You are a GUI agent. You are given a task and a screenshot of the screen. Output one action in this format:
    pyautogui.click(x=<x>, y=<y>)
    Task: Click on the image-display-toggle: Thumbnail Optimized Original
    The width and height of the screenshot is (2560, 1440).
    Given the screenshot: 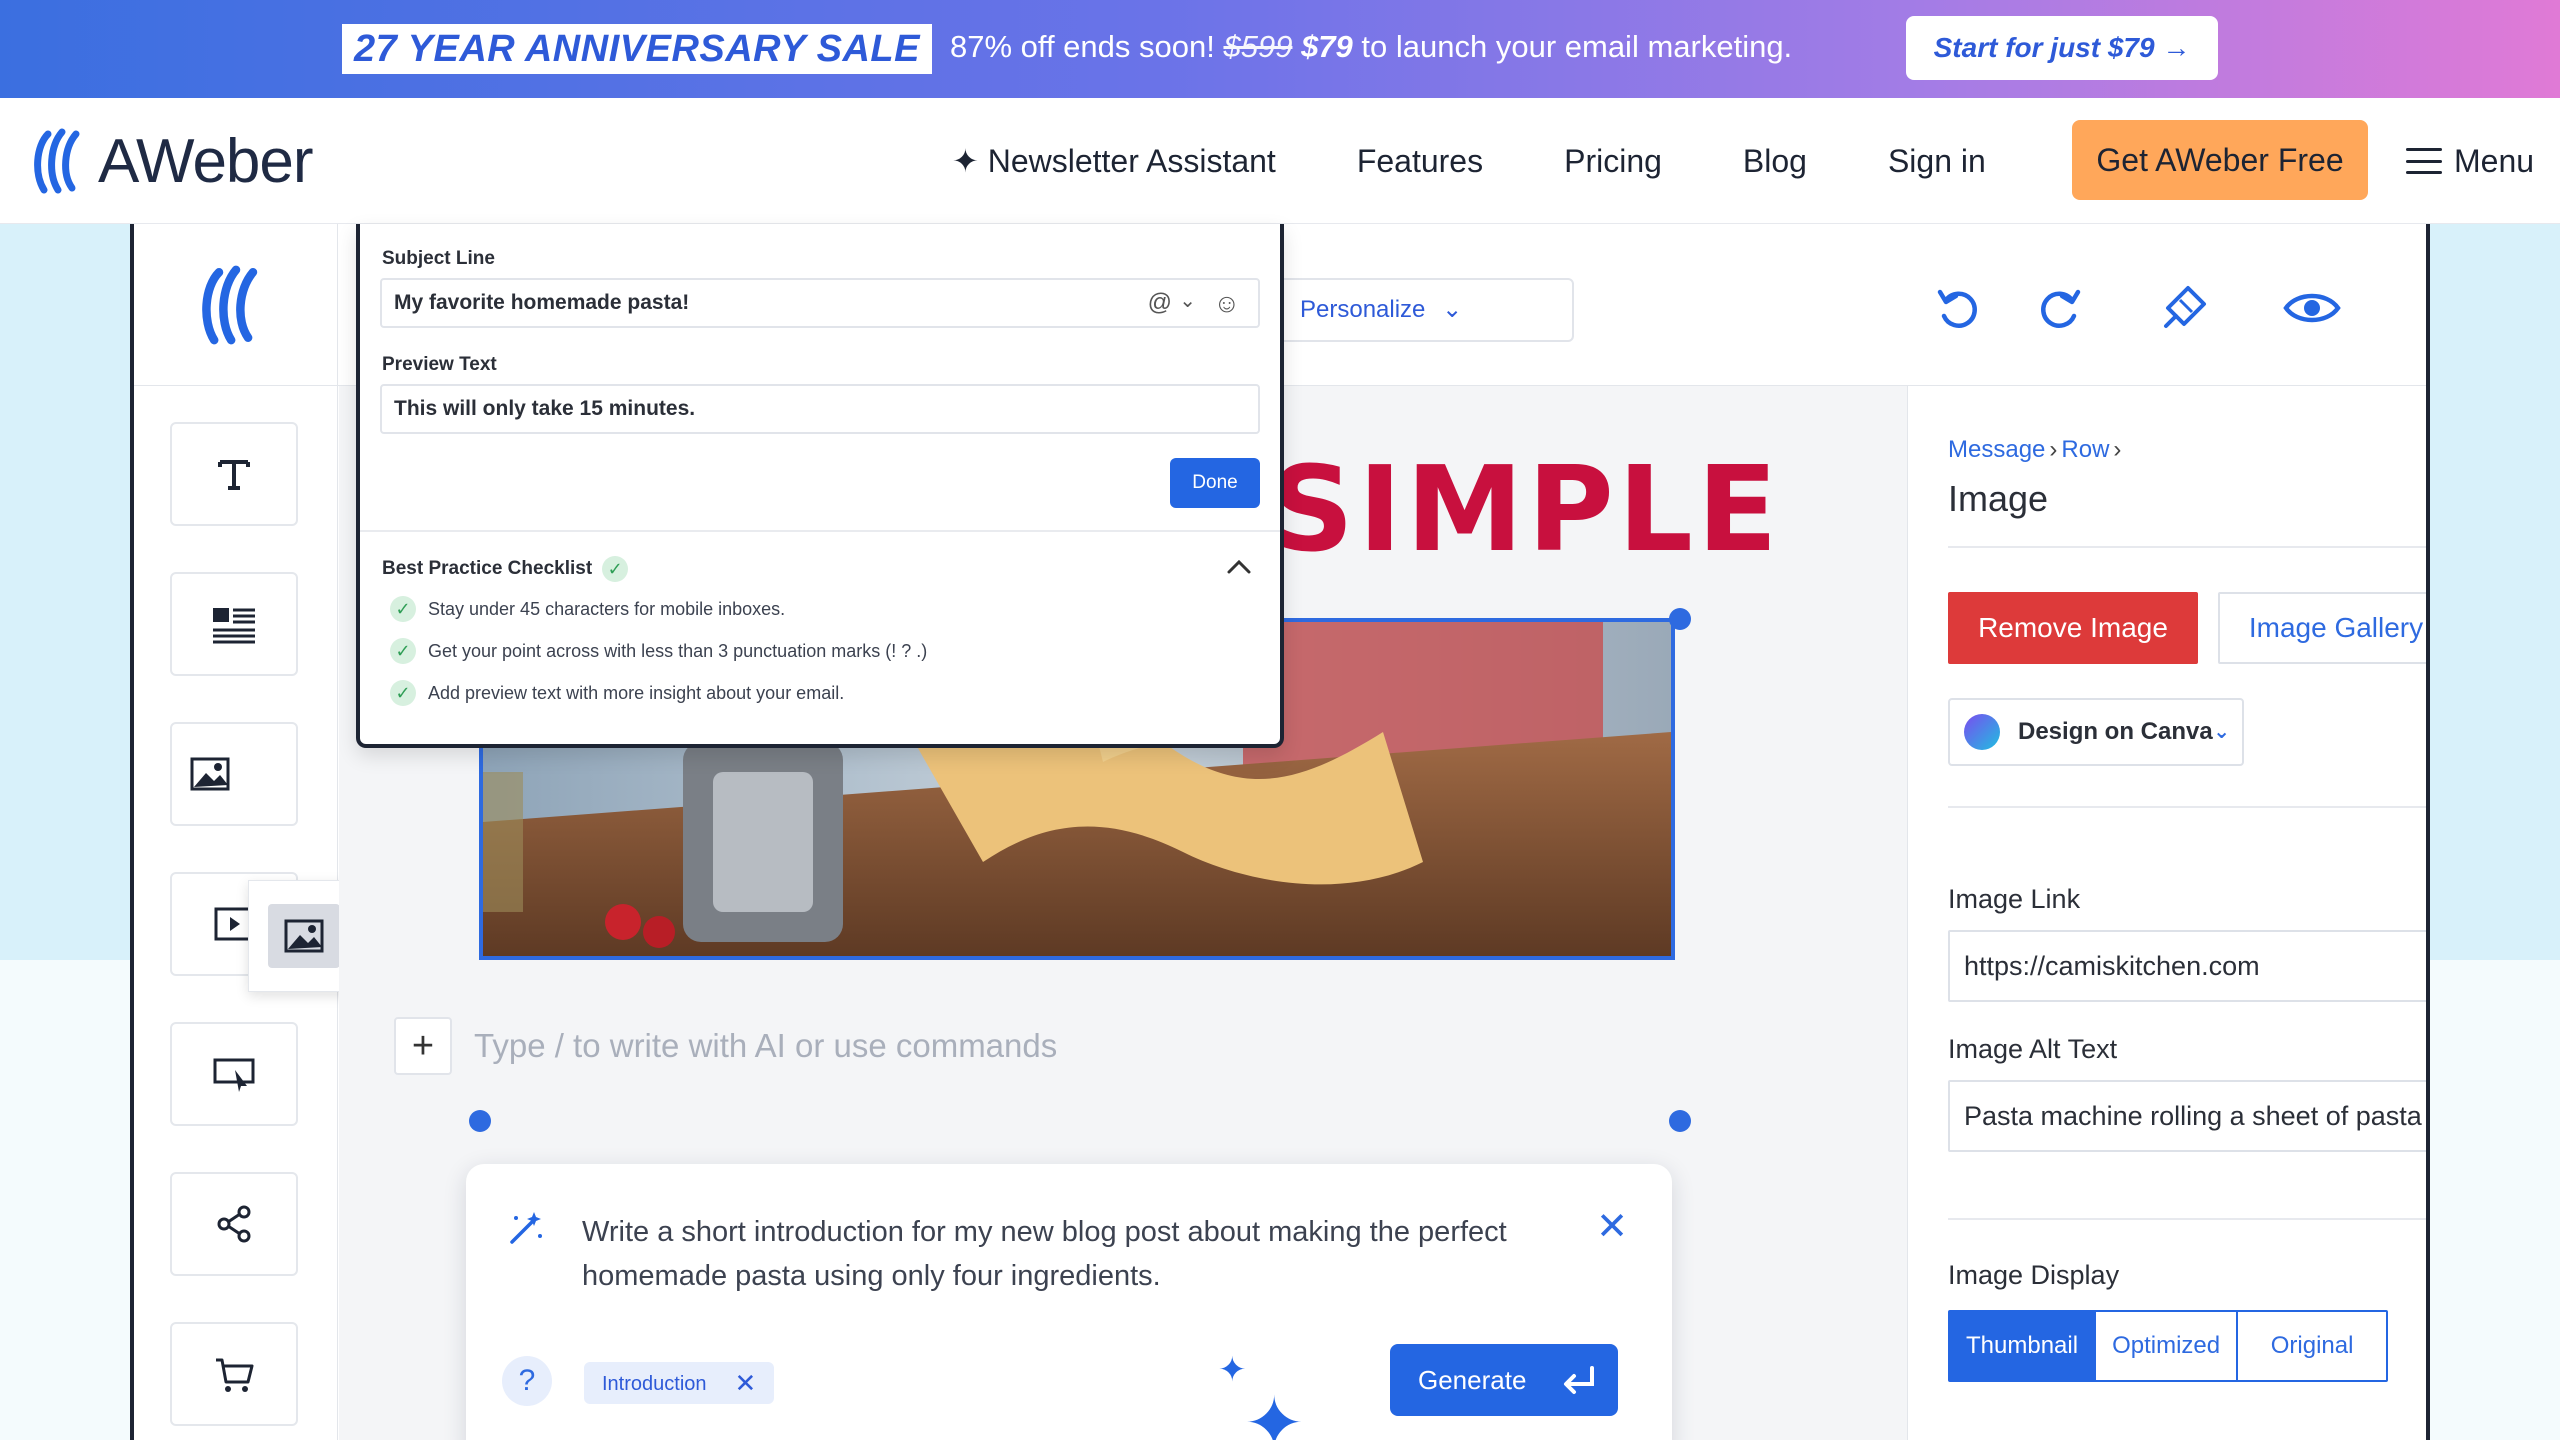 What is the action you would take?
    pyautogui.click(x=2168, y=1346)
    